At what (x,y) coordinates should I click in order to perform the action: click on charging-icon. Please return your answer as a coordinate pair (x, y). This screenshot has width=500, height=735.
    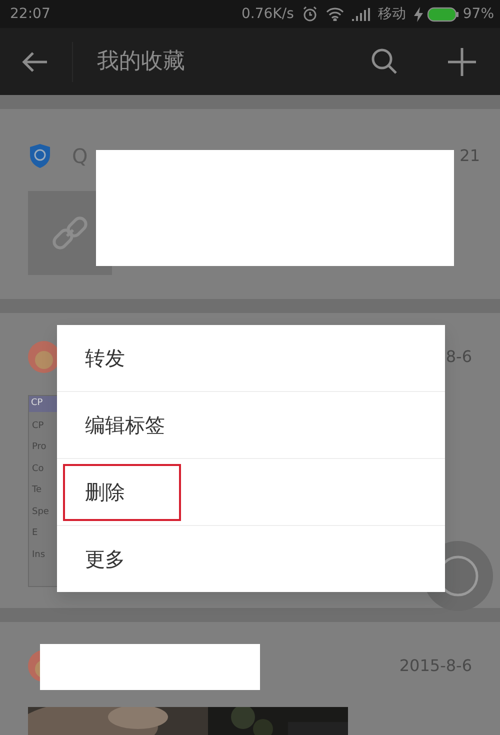
    Looking at the image, I should click on (418, 14).